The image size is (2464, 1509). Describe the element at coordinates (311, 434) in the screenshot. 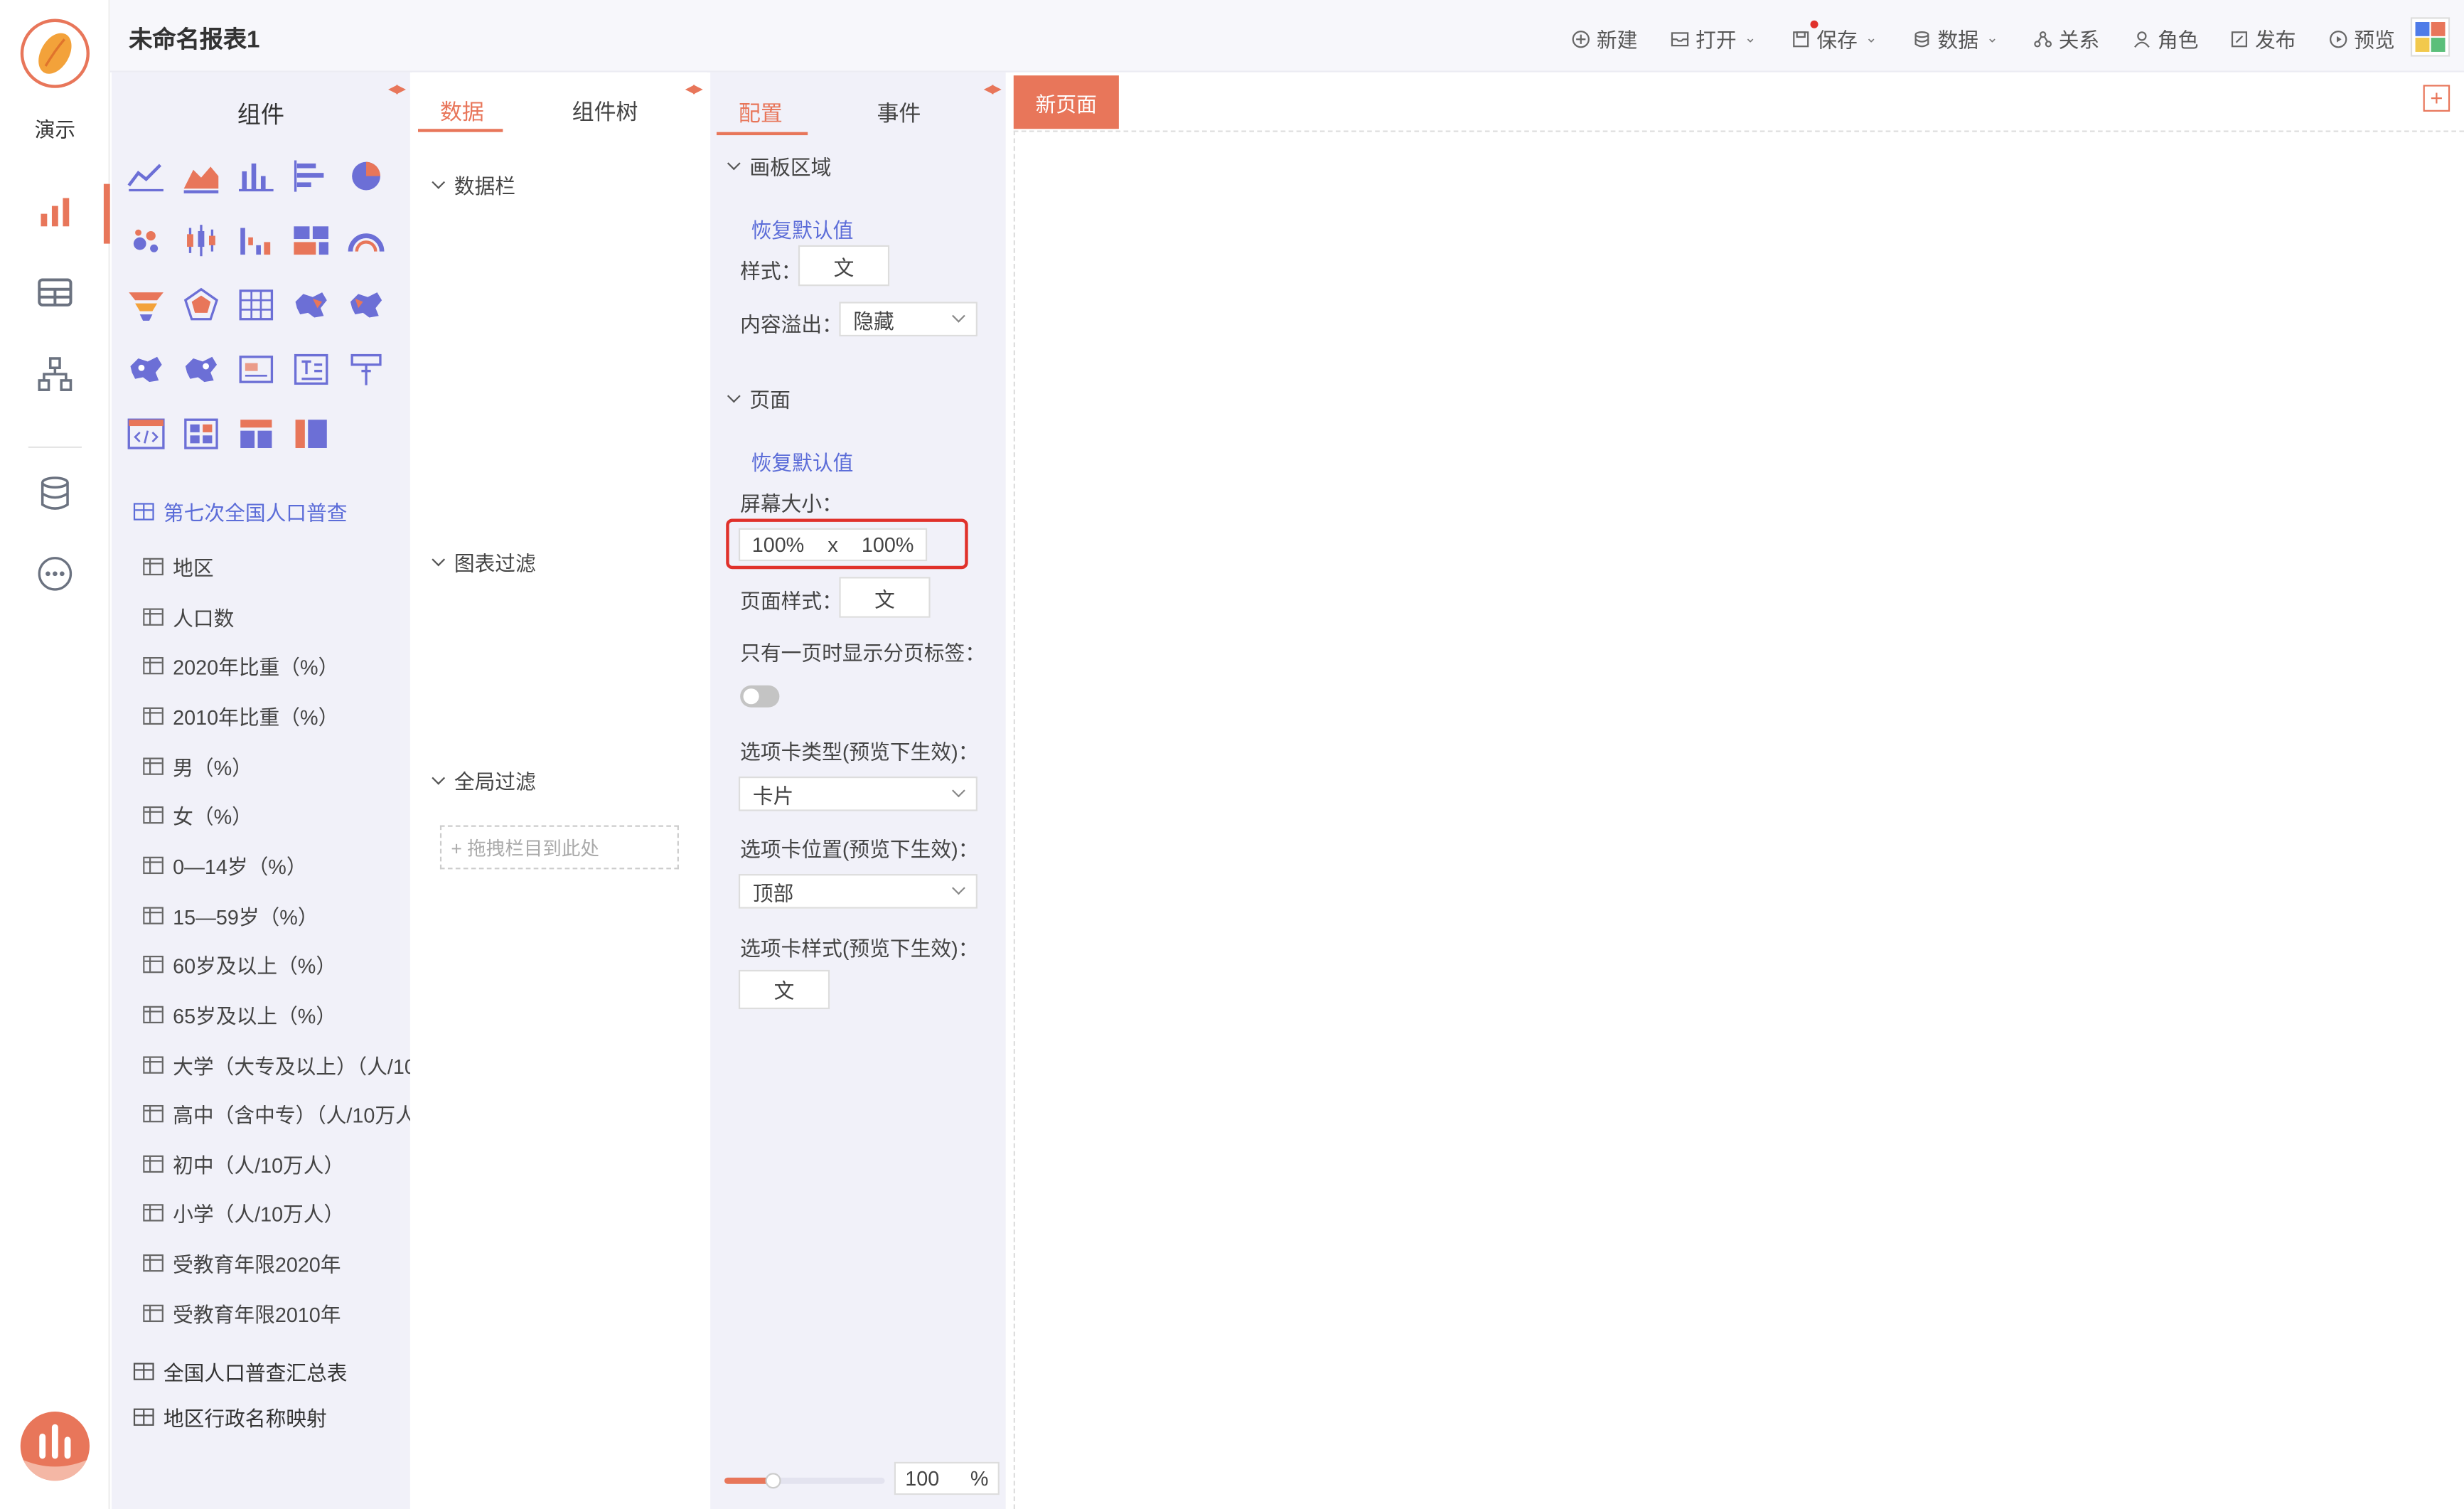

I see `column-layout-icon` at that location.